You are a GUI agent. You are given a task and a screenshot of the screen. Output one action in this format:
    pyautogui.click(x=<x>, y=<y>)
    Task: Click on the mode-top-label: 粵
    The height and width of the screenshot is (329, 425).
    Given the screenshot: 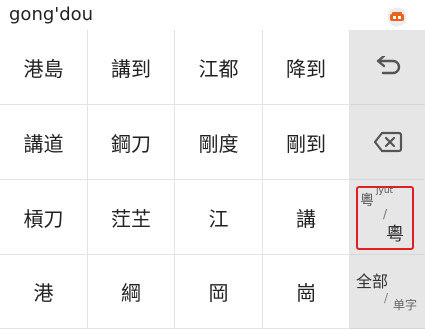 What is the action you would take?
    pyautogui.click(x=367, y=201)
    